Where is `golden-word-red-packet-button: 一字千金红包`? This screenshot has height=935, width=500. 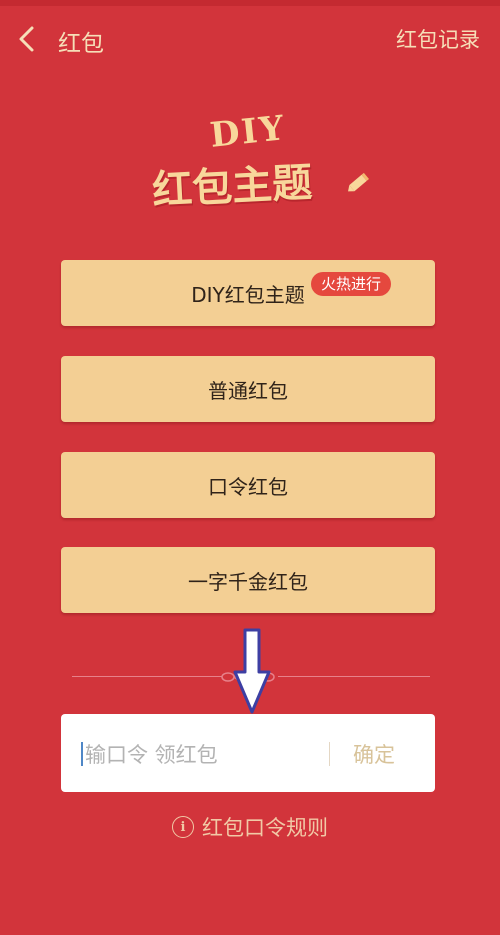 golden-word-red-packet-button: 一字千金红包 is located at coordinates (248, 580).